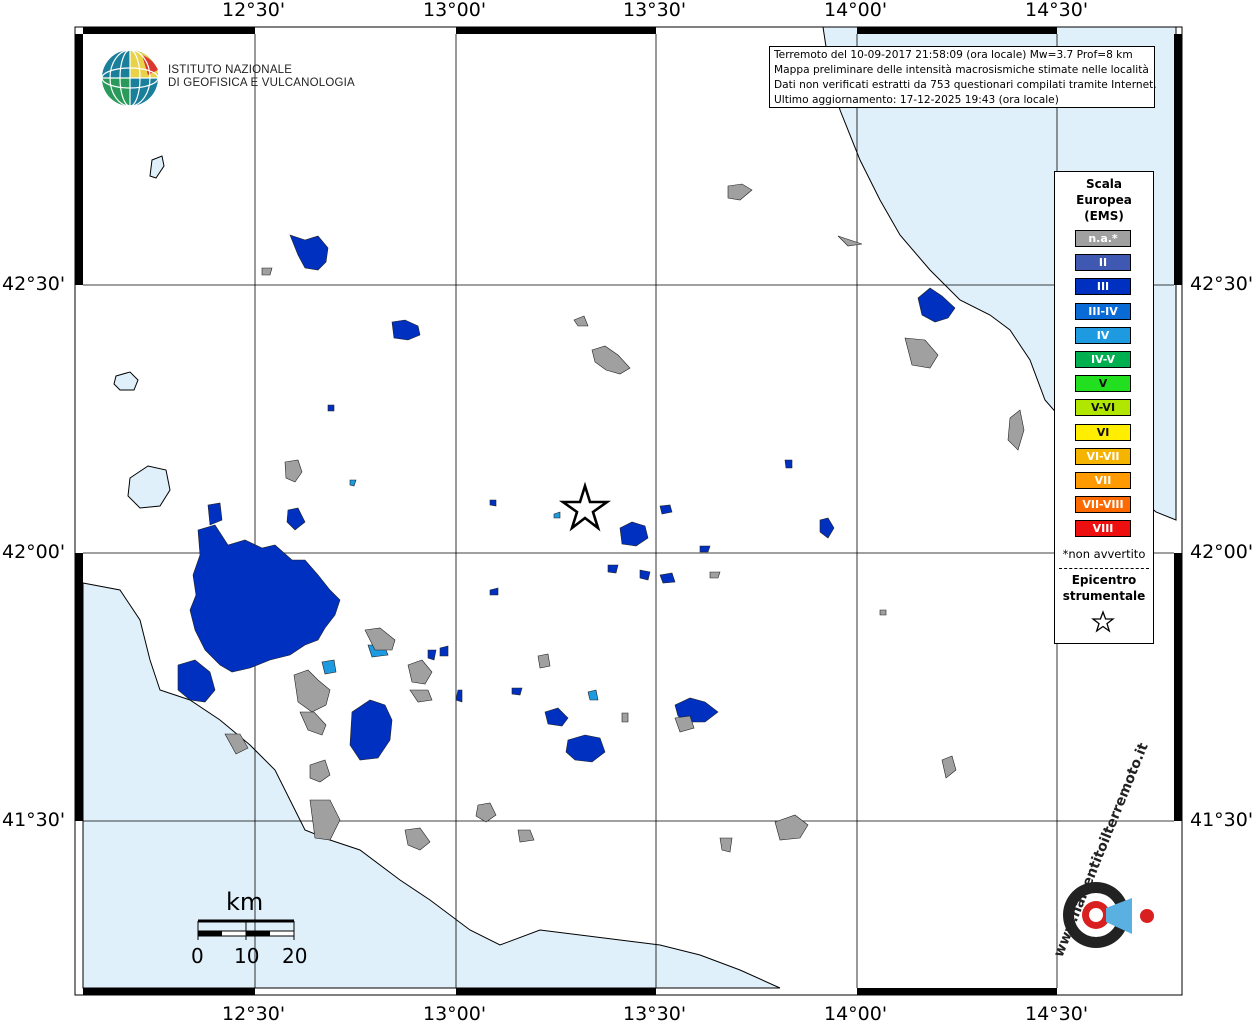 The width and height of the screenshot is (1256, 1025). Describe the element at coordinates (1104, 568) in the screenshot. I see `legend-divider` at that location.